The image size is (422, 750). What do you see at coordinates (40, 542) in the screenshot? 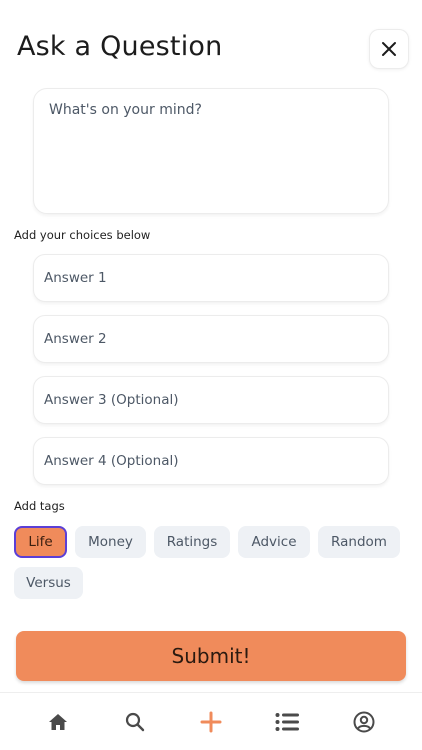
I see `tag-life: Life` at bounding box center [40, 542].